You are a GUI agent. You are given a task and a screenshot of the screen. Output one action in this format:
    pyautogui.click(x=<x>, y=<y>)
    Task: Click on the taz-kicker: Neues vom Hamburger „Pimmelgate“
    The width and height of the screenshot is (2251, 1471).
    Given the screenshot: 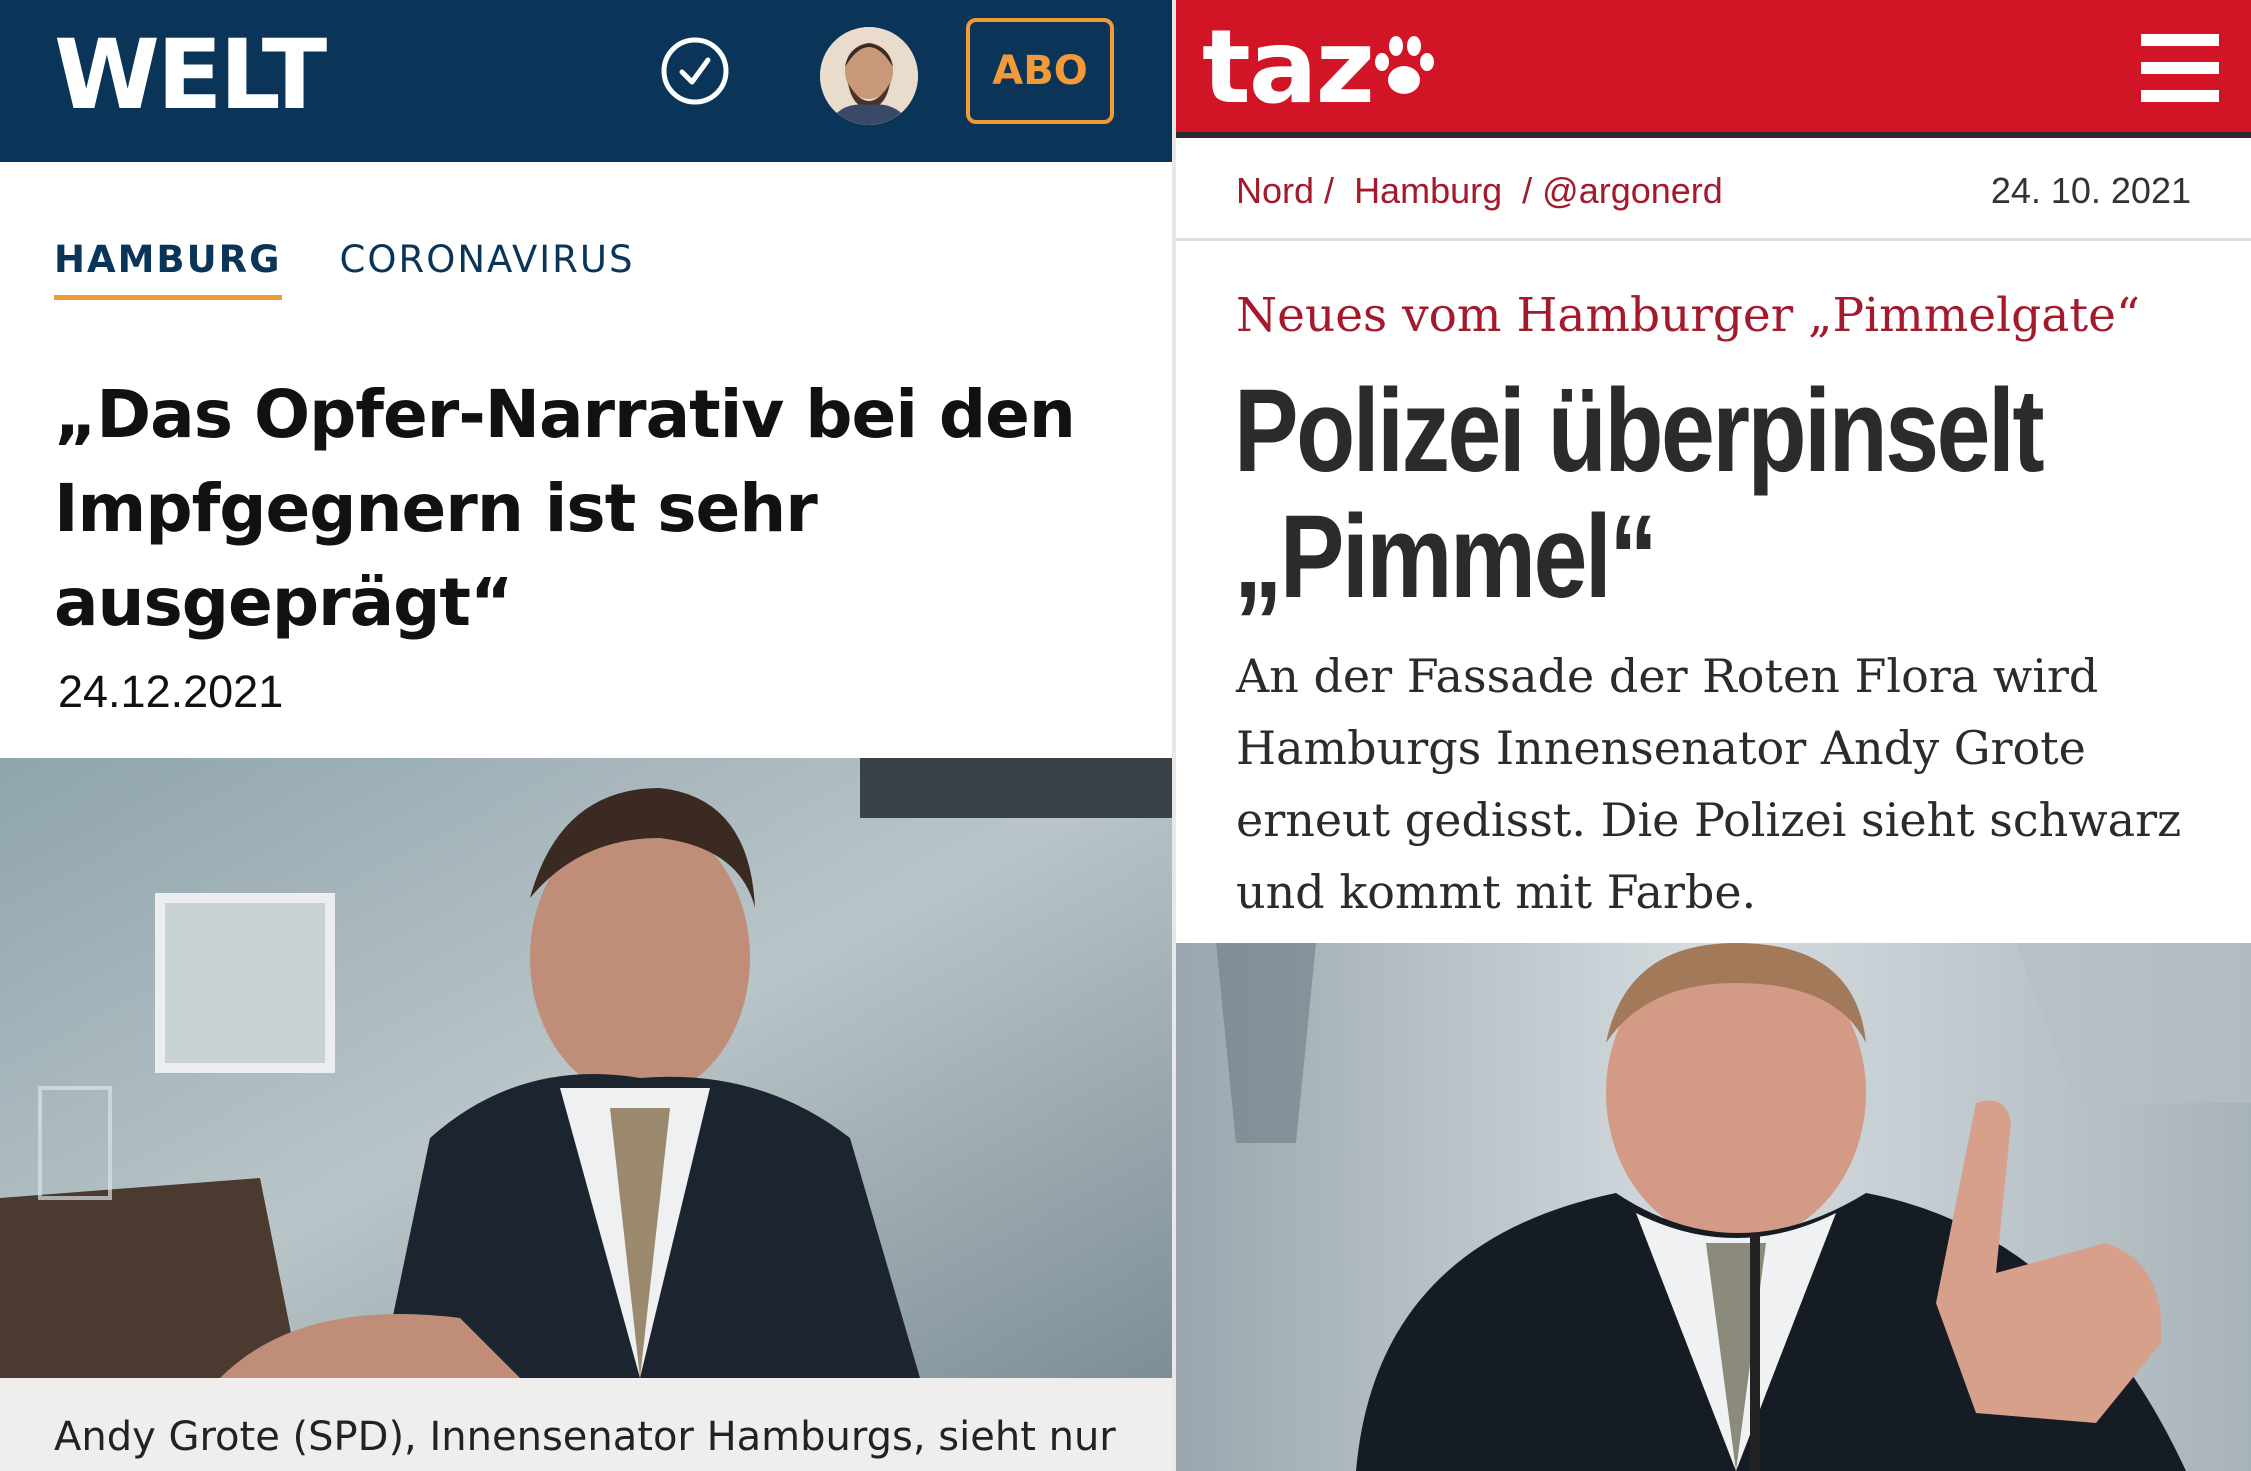 What is the action you would take?
    pyautogui.click(x=1688, y=315)
    